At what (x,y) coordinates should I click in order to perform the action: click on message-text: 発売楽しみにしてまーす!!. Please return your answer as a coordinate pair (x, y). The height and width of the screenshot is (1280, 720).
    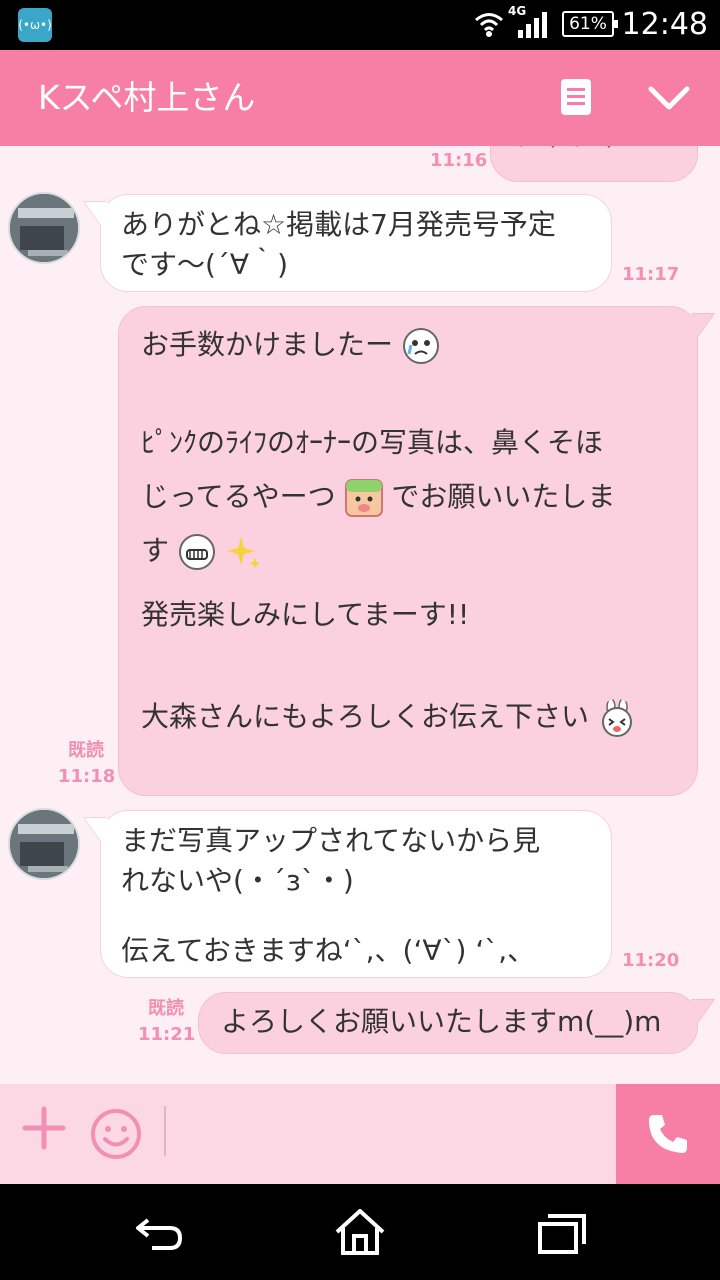
    Looking at the image, I should click on (305, 614).